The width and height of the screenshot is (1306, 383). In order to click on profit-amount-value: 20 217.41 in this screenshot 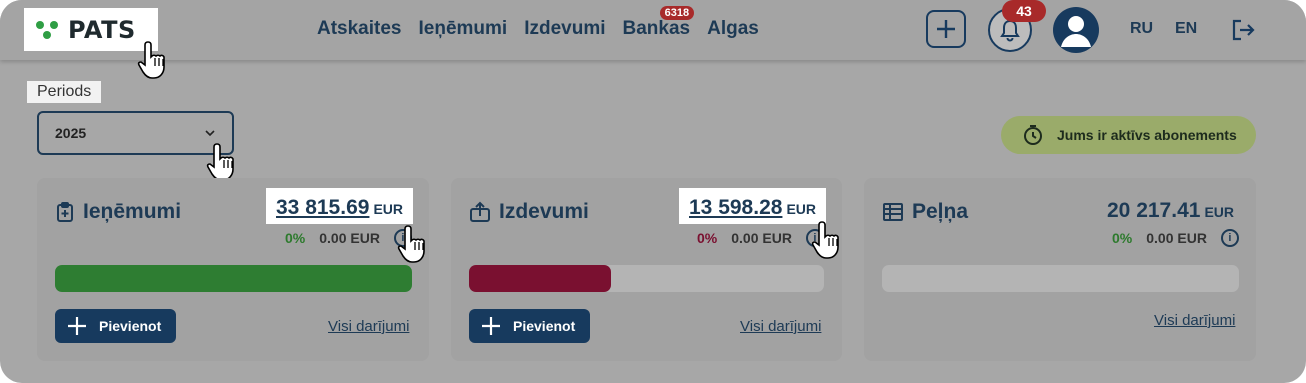, I will do `click(1154, 210)`.